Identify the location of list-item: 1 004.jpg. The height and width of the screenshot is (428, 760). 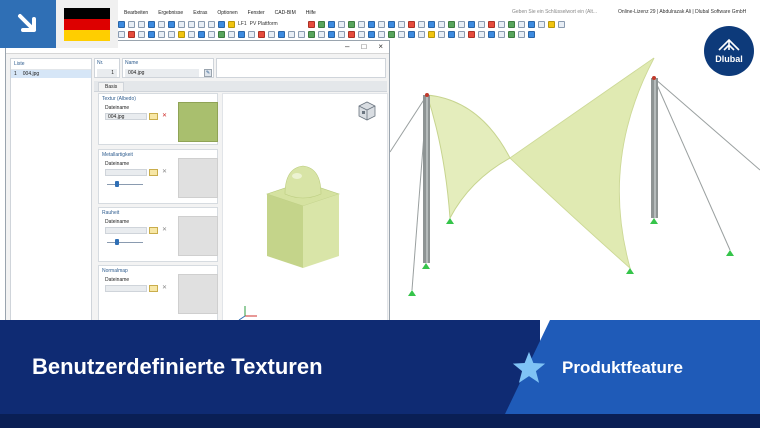
(51, 74).